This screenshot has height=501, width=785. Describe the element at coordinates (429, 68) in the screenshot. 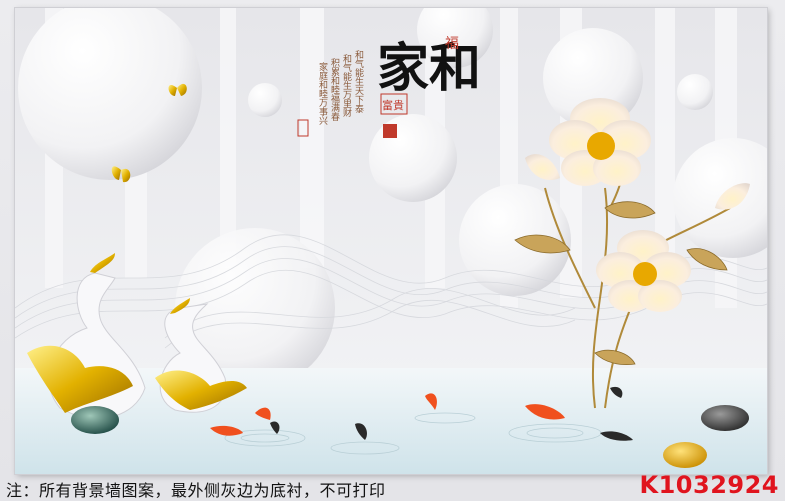

I see `calligraphy-title: 家和` at that location.